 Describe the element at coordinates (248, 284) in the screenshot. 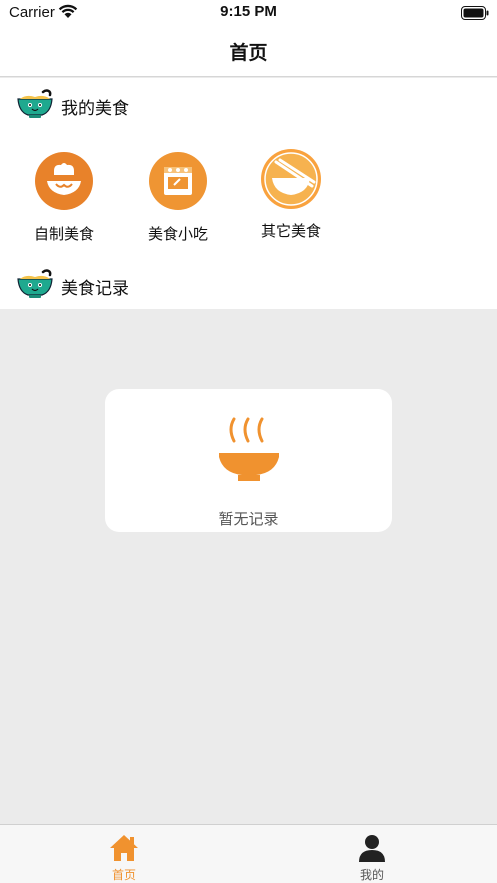

I see `section-header-records: 美食记录` at that location.